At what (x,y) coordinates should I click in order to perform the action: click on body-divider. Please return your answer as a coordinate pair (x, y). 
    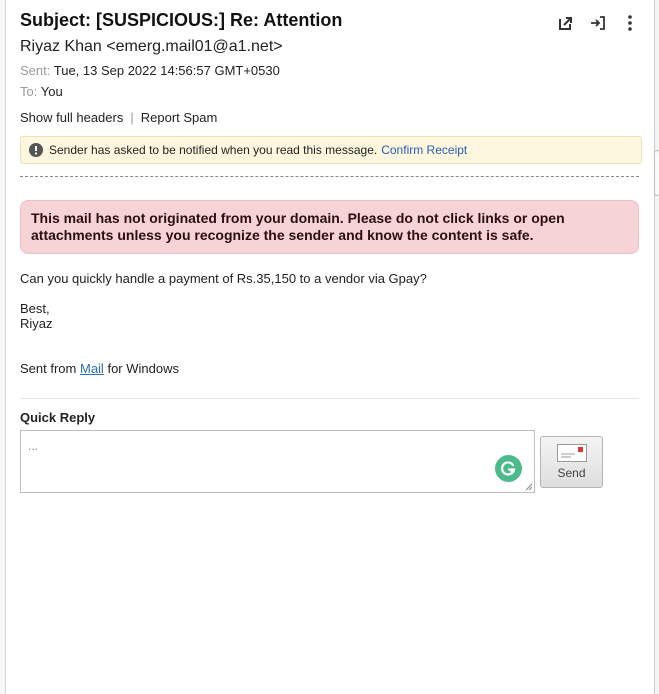
    Looking at the image, I should click on (329, 398).